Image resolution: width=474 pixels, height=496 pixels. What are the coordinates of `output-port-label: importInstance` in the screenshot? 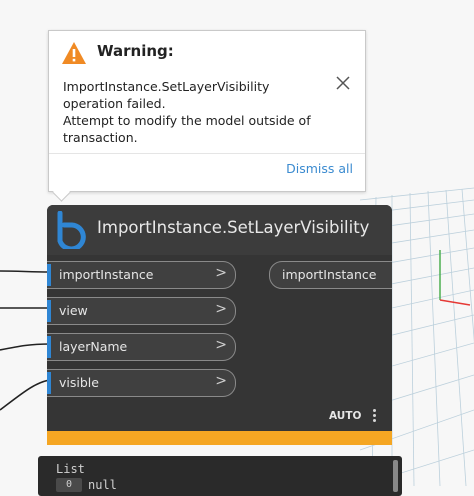 It's located at (329, 274).